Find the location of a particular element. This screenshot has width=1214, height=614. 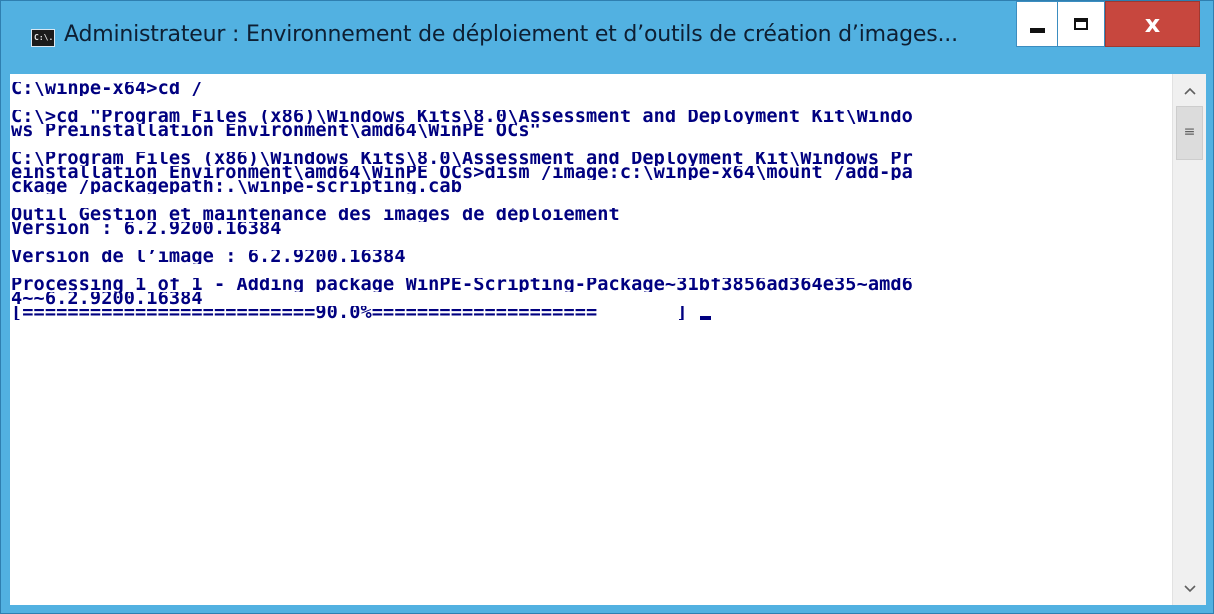

minimize-icon is located at coordinates (1037, 30).